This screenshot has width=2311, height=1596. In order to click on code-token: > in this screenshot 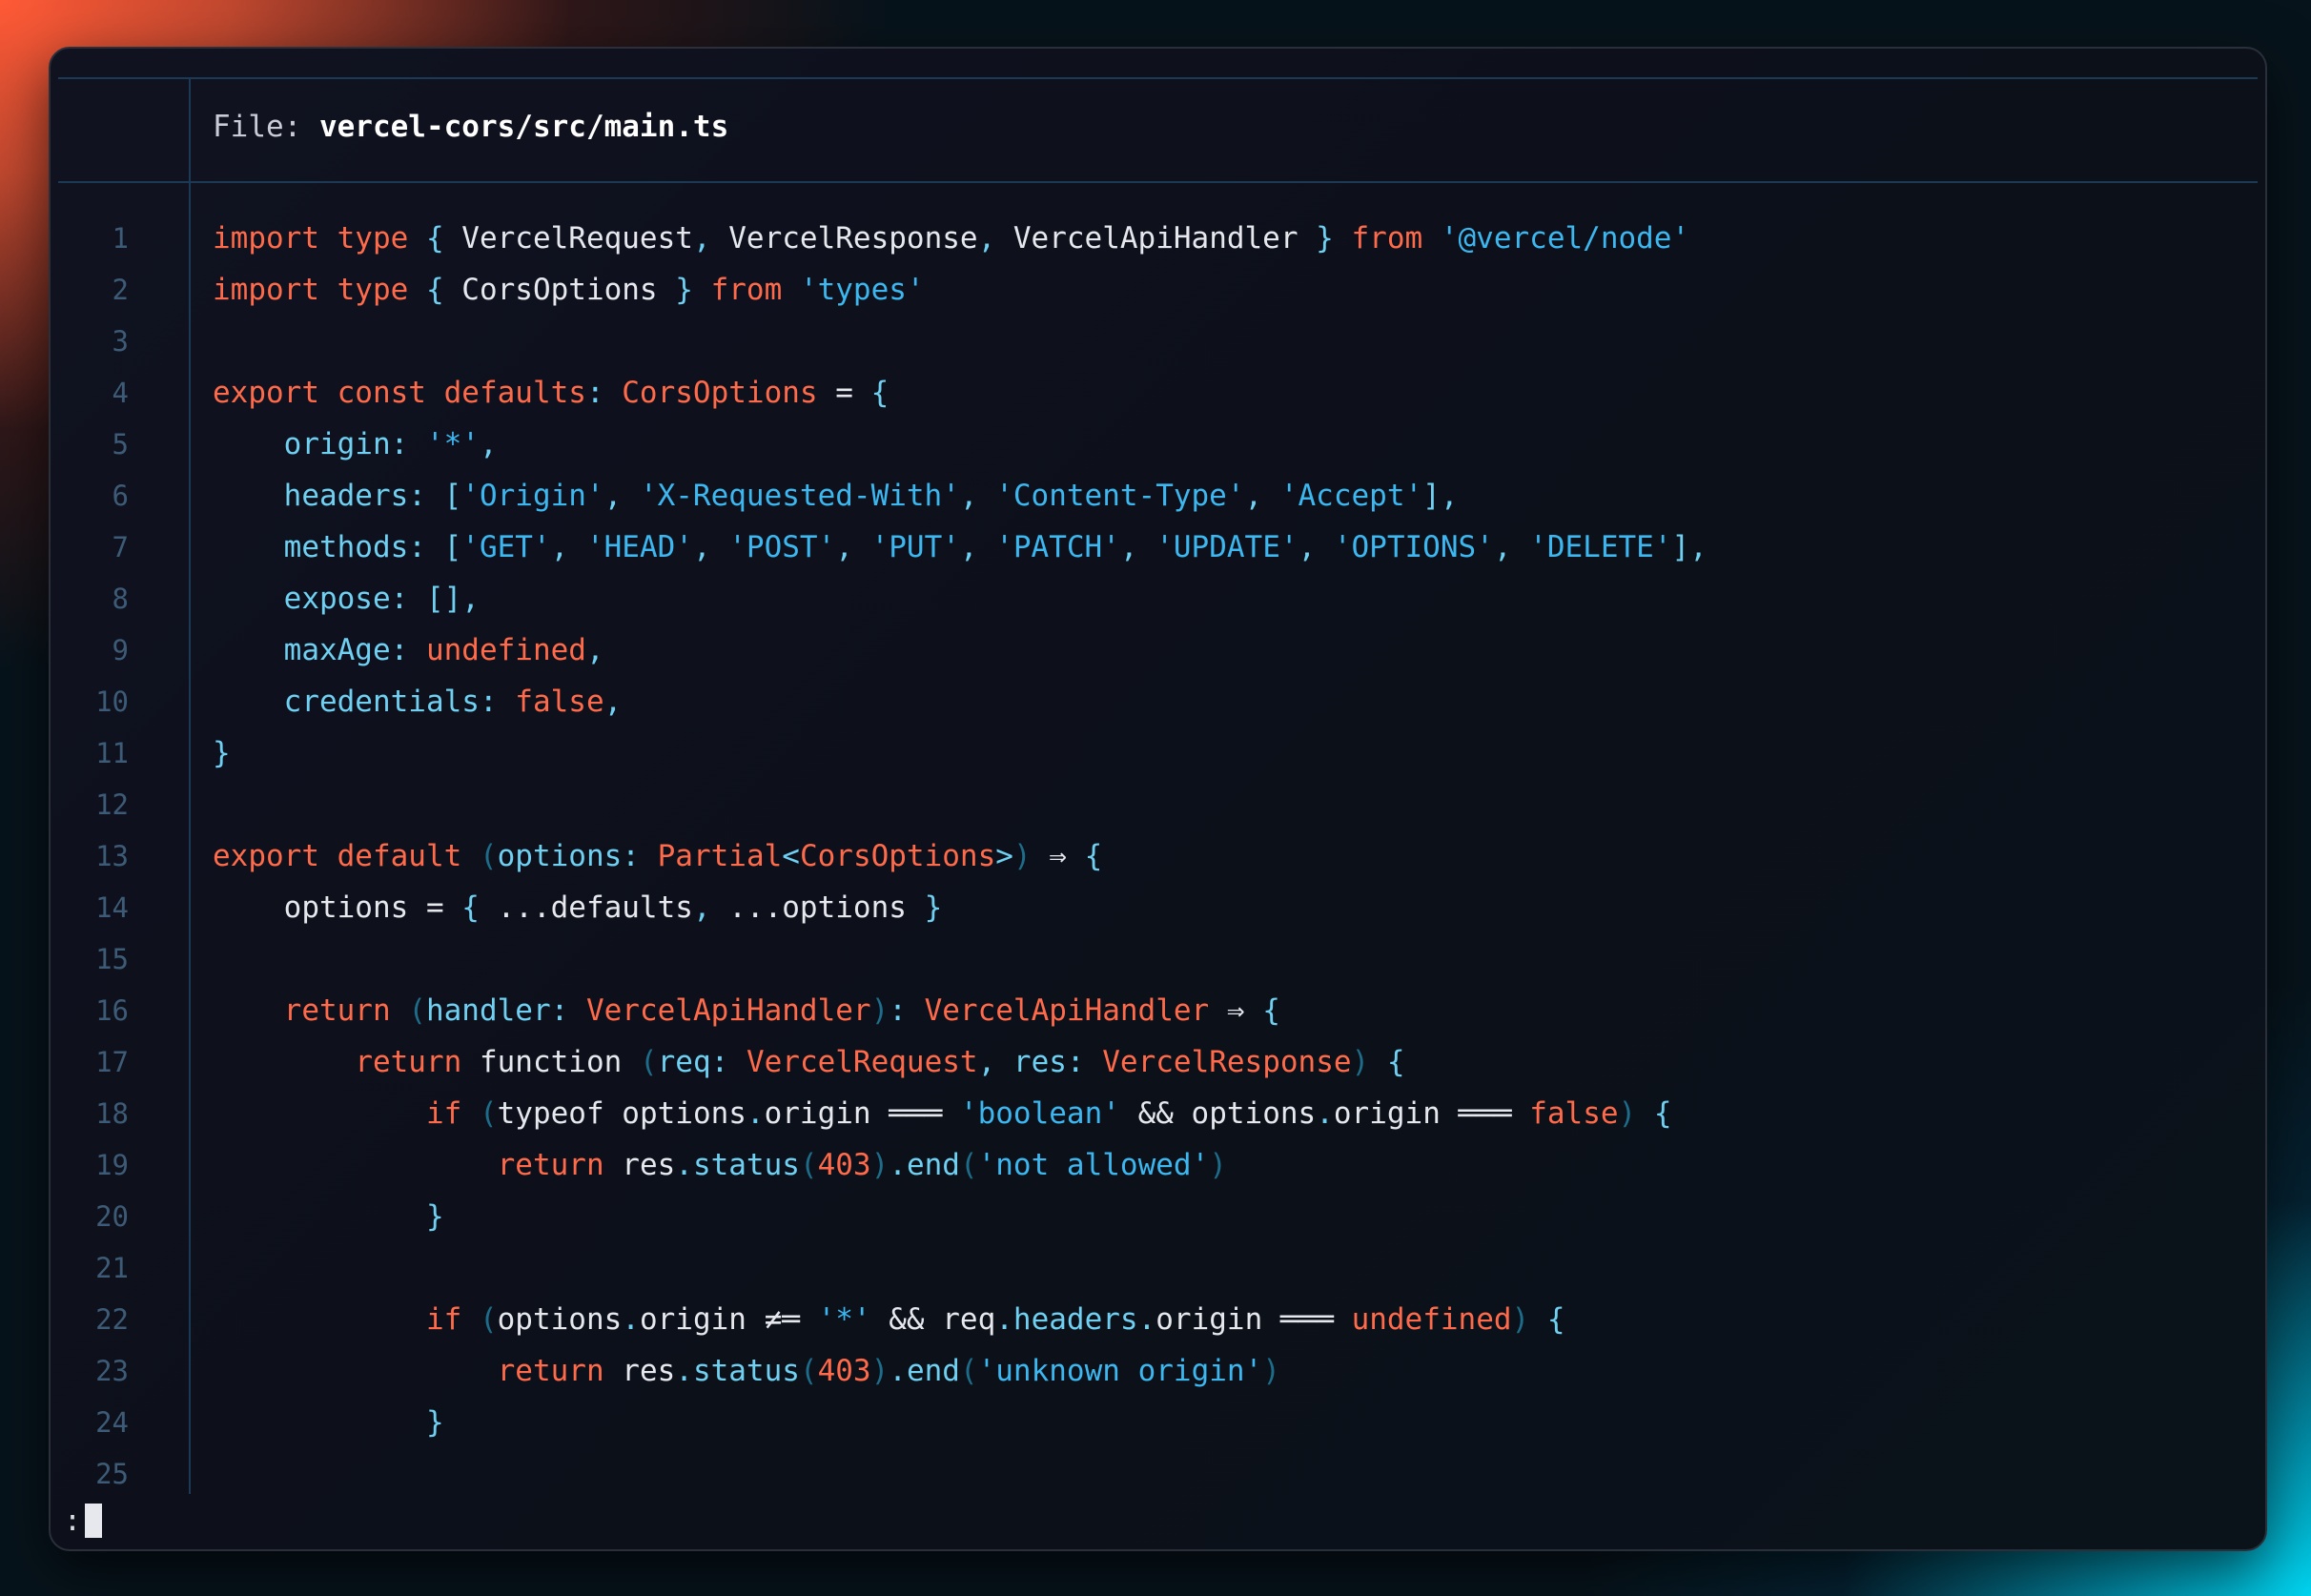, I will do `click(1004, 856)`.